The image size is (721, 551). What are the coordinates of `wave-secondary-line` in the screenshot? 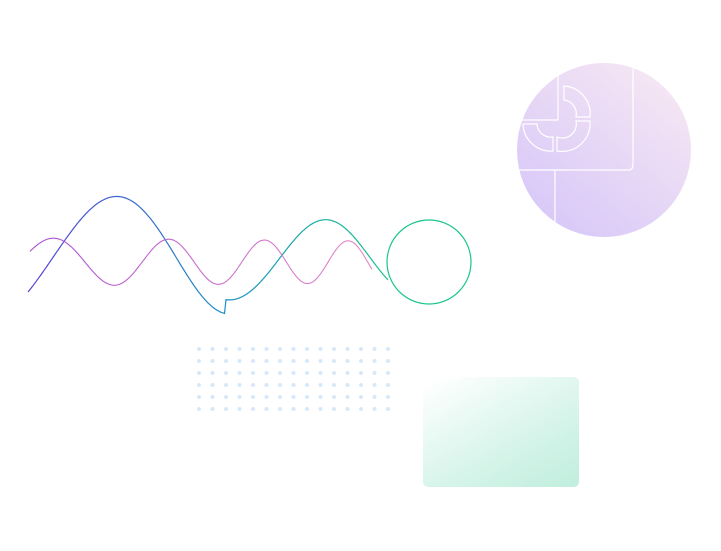 It's located at (201, 261).